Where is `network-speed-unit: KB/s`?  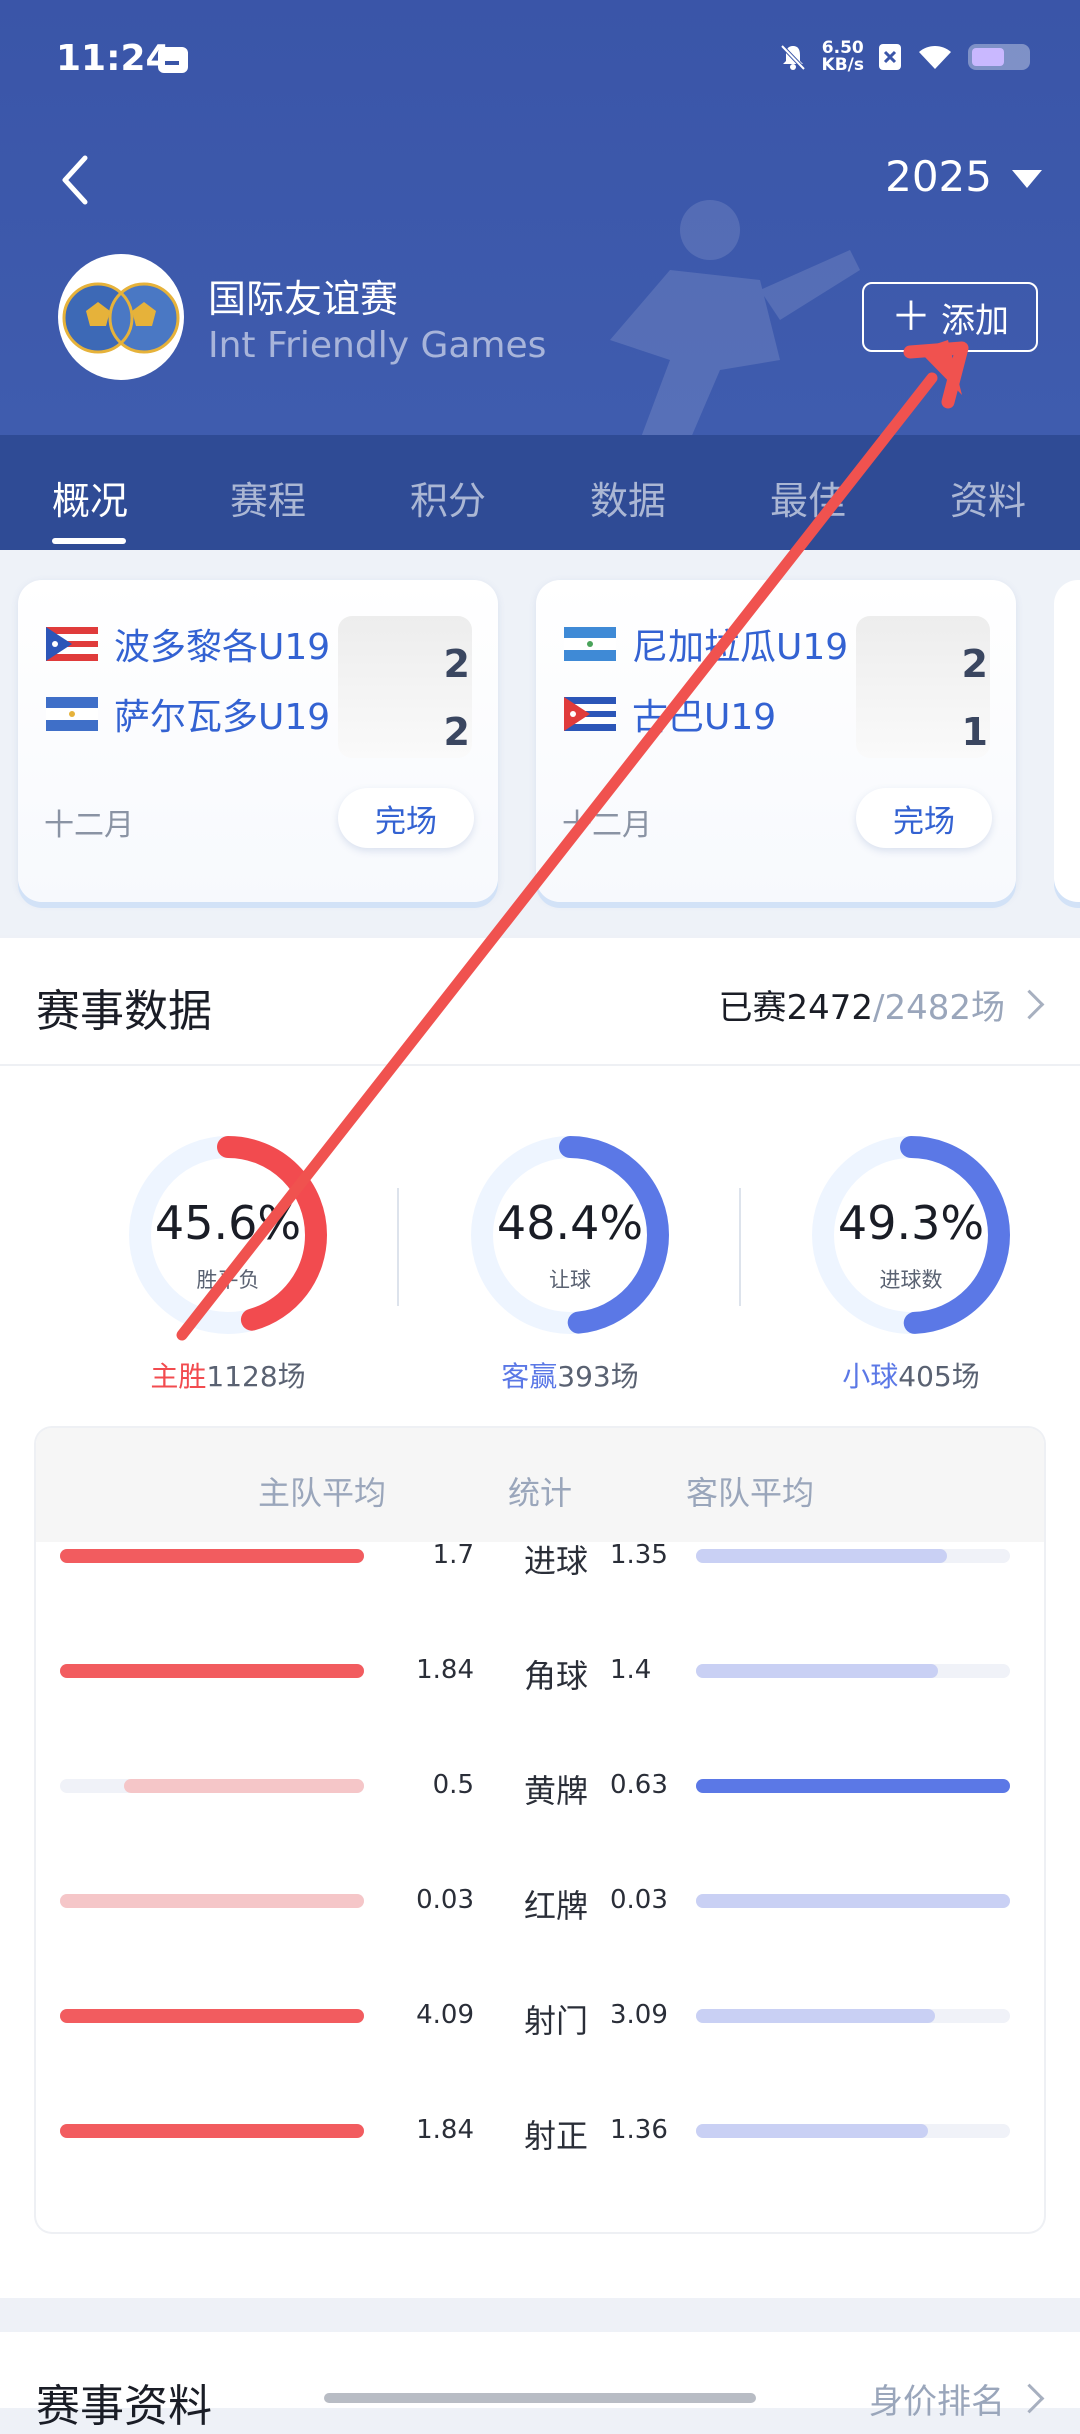
network-speed-unit: KB/s is located at coordinates (842, 65).